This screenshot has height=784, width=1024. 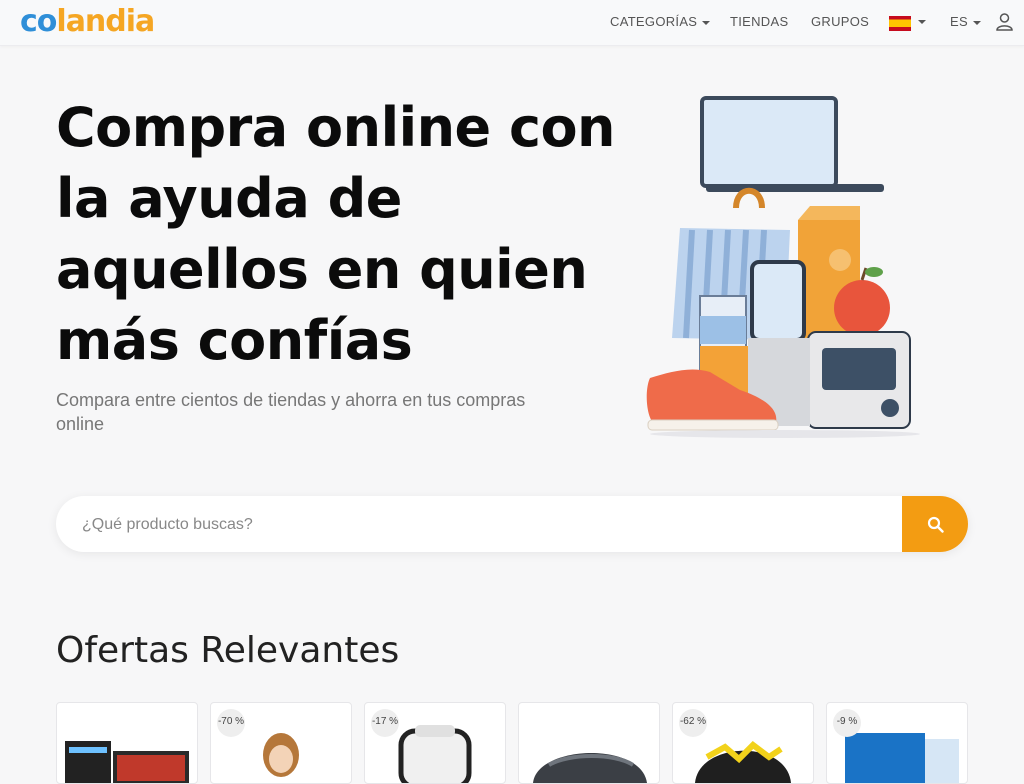 What do you see at coordinates (231, 723) in the screenshot?
I see `discount-badge: -70 %` at bounding box center [231, 723].